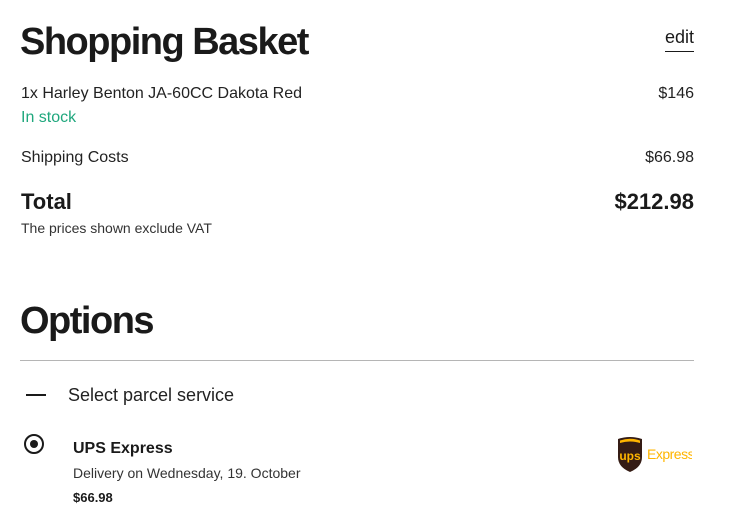  What do you see at coordinates (162, 93) in the screenshot?
I see `item-name: 1x Harley Benton JA-60CC Dakota Red` at bounding box center [162, 93].